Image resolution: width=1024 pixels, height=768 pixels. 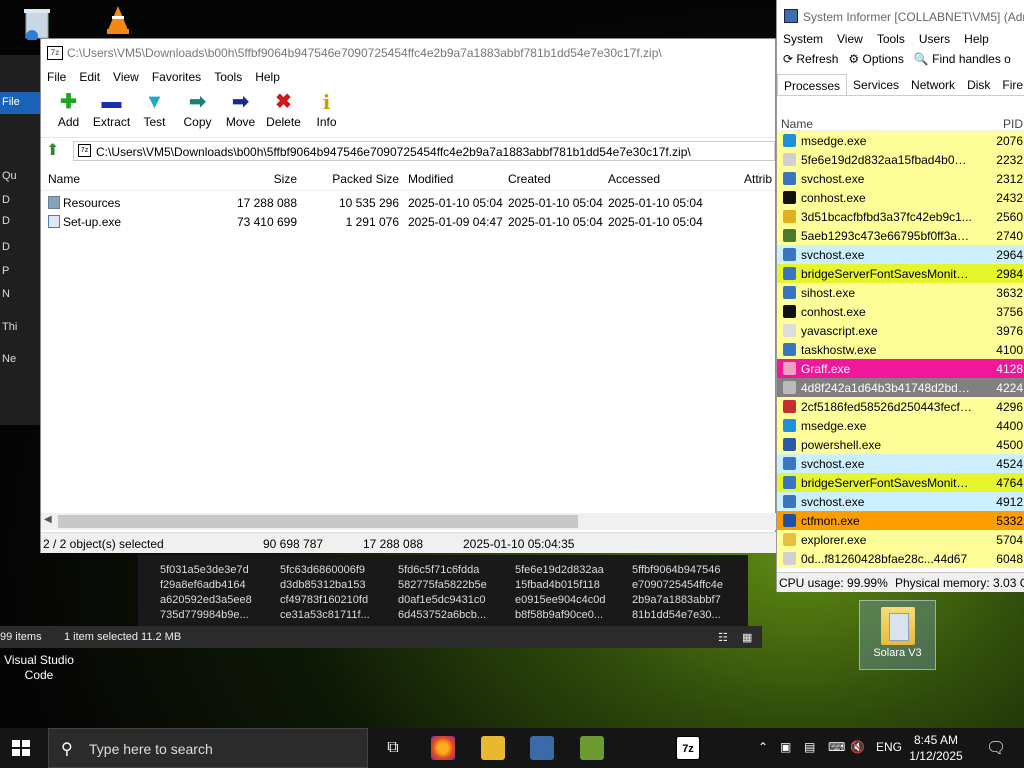 What do you see at coordinates (9, 176) in the screenshot?
I see `nav-item-quick-access: Qu` at bounding box center [9, 176].